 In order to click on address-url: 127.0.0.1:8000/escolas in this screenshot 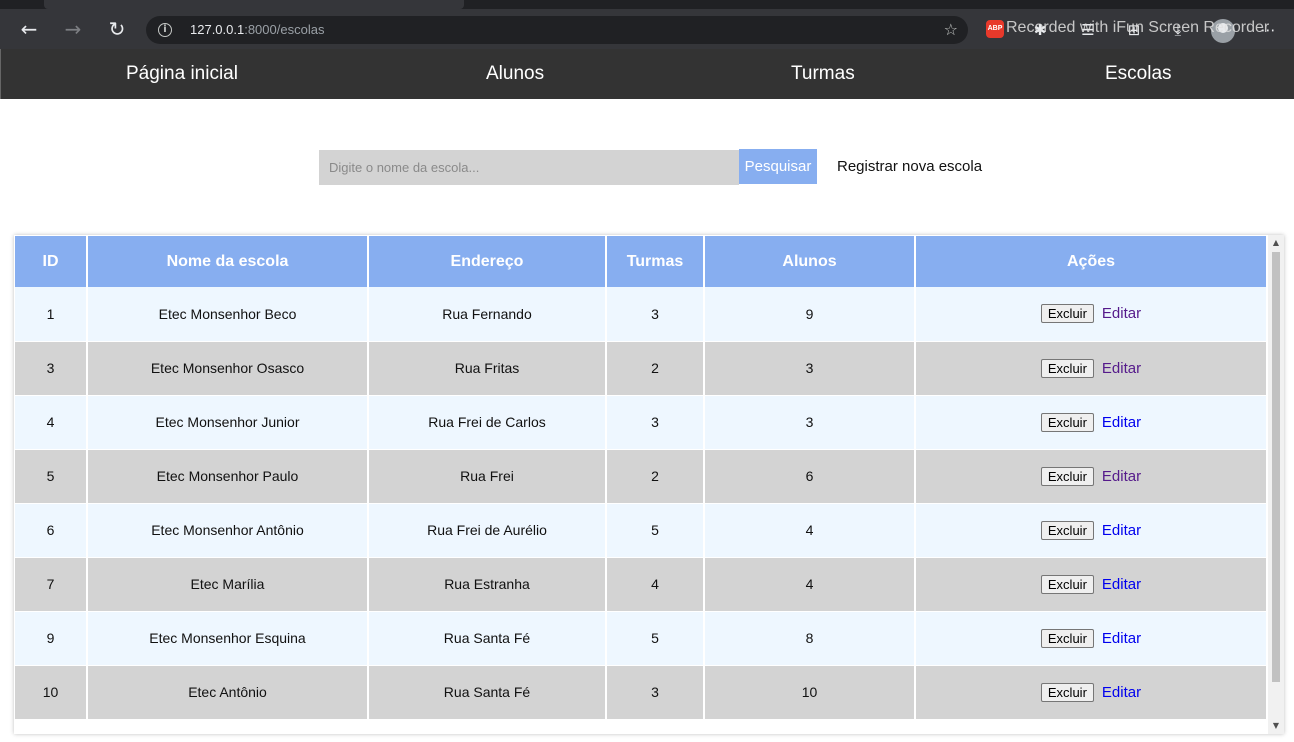, I will do `click(257, 29)`.